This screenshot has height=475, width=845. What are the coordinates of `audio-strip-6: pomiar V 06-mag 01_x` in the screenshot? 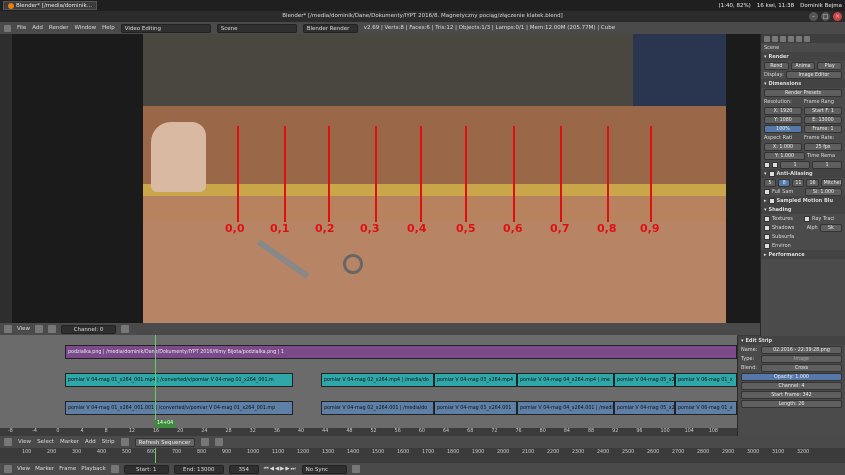 It's located at (706, 408).